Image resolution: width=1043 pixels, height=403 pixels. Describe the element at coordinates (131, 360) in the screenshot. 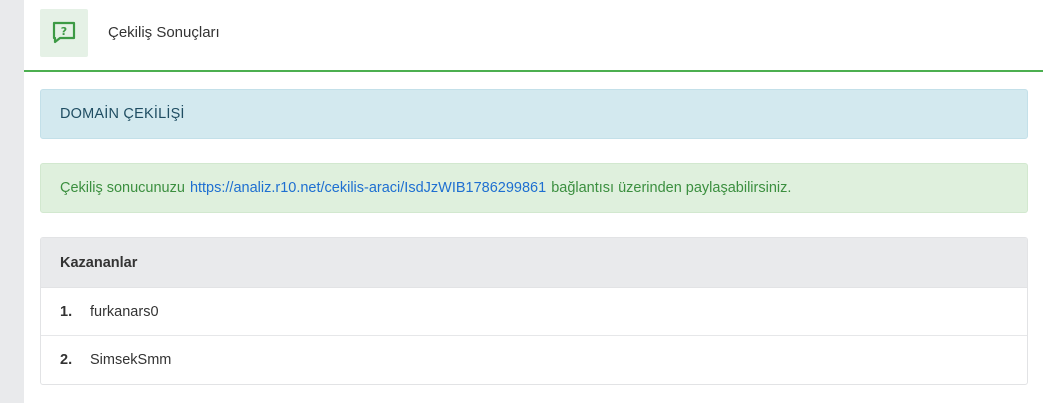

I see `winner-name: SimsekSmm` at that location.